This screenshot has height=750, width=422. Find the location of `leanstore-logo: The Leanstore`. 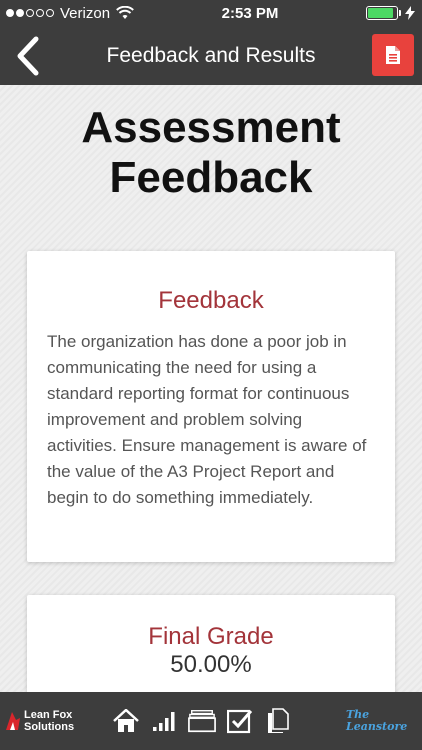

leanstore-logo: The Leanstore is located at coordinates (382, 720).